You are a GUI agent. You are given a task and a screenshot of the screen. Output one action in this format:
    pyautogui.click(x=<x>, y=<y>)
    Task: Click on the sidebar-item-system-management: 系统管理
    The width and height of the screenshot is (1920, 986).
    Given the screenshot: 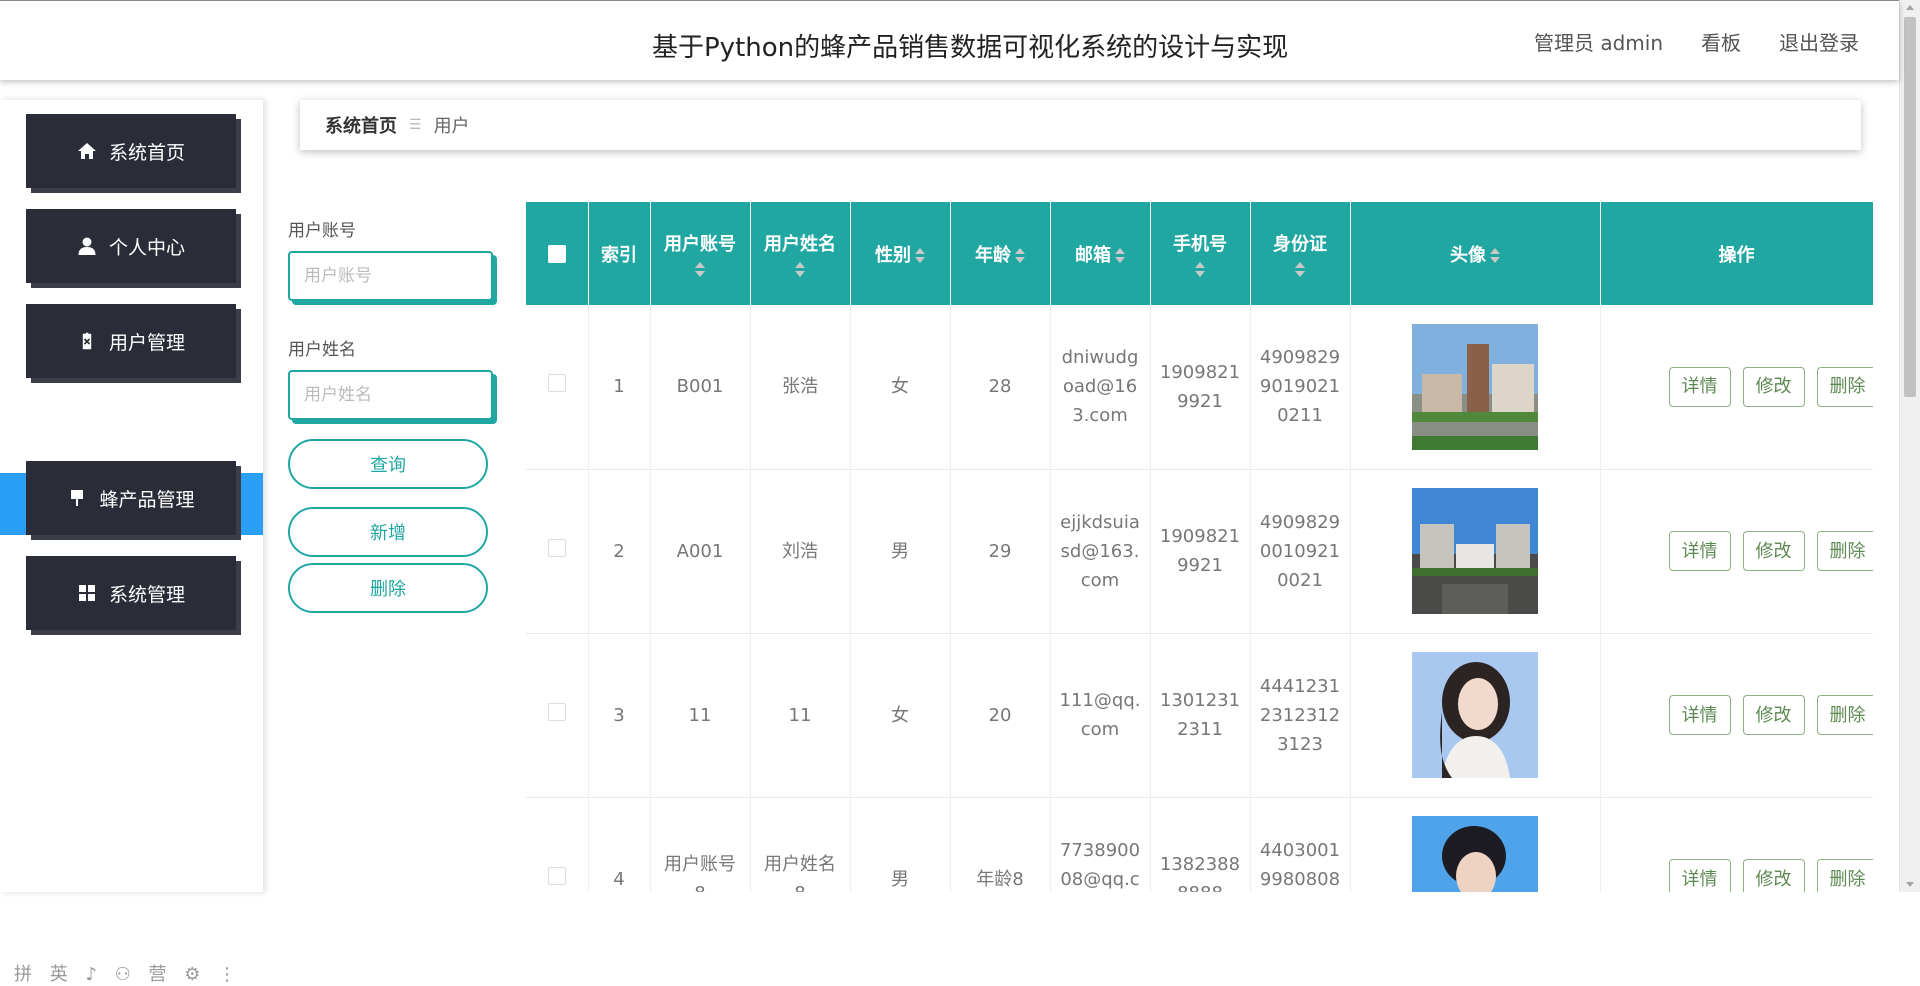 What is the action you would take?
    pyautogui.click(x=131, y=593)
    